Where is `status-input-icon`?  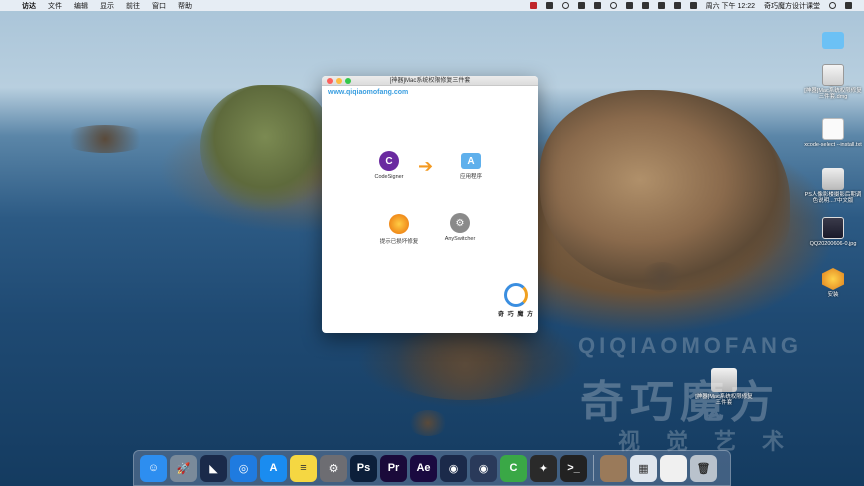 status-input-icon is located at coordinates (597, 5).